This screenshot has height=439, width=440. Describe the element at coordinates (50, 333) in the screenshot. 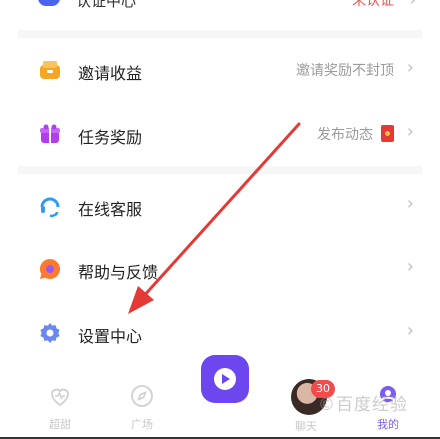

I see `gear-icon` at that location.